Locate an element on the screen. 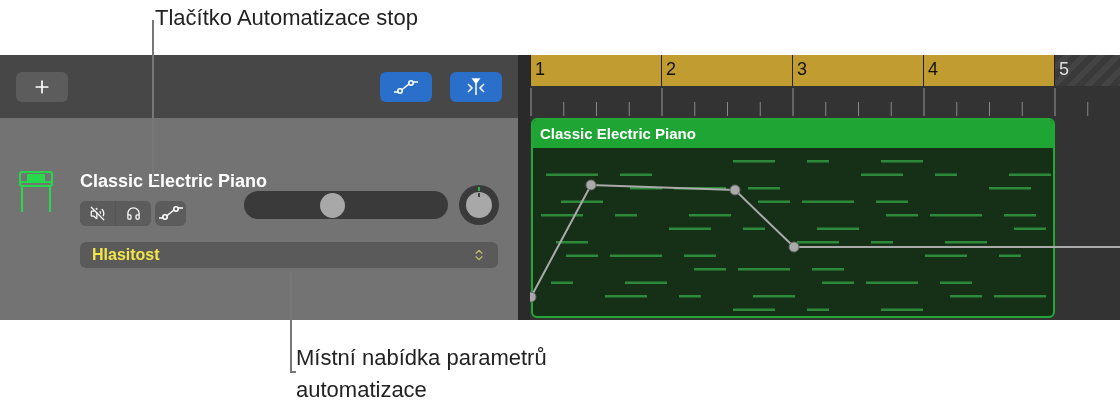 The height and width of the screenshot is (420, 1120). solo-button is located at coordinates (133, 213).